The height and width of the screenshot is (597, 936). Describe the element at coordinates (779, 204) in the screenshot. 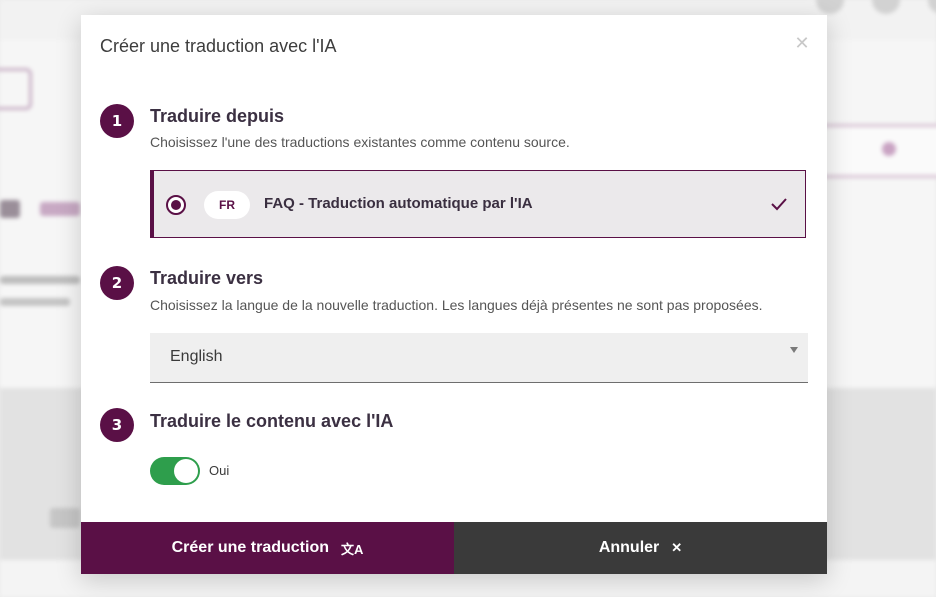

I see `check-icon` at that location.